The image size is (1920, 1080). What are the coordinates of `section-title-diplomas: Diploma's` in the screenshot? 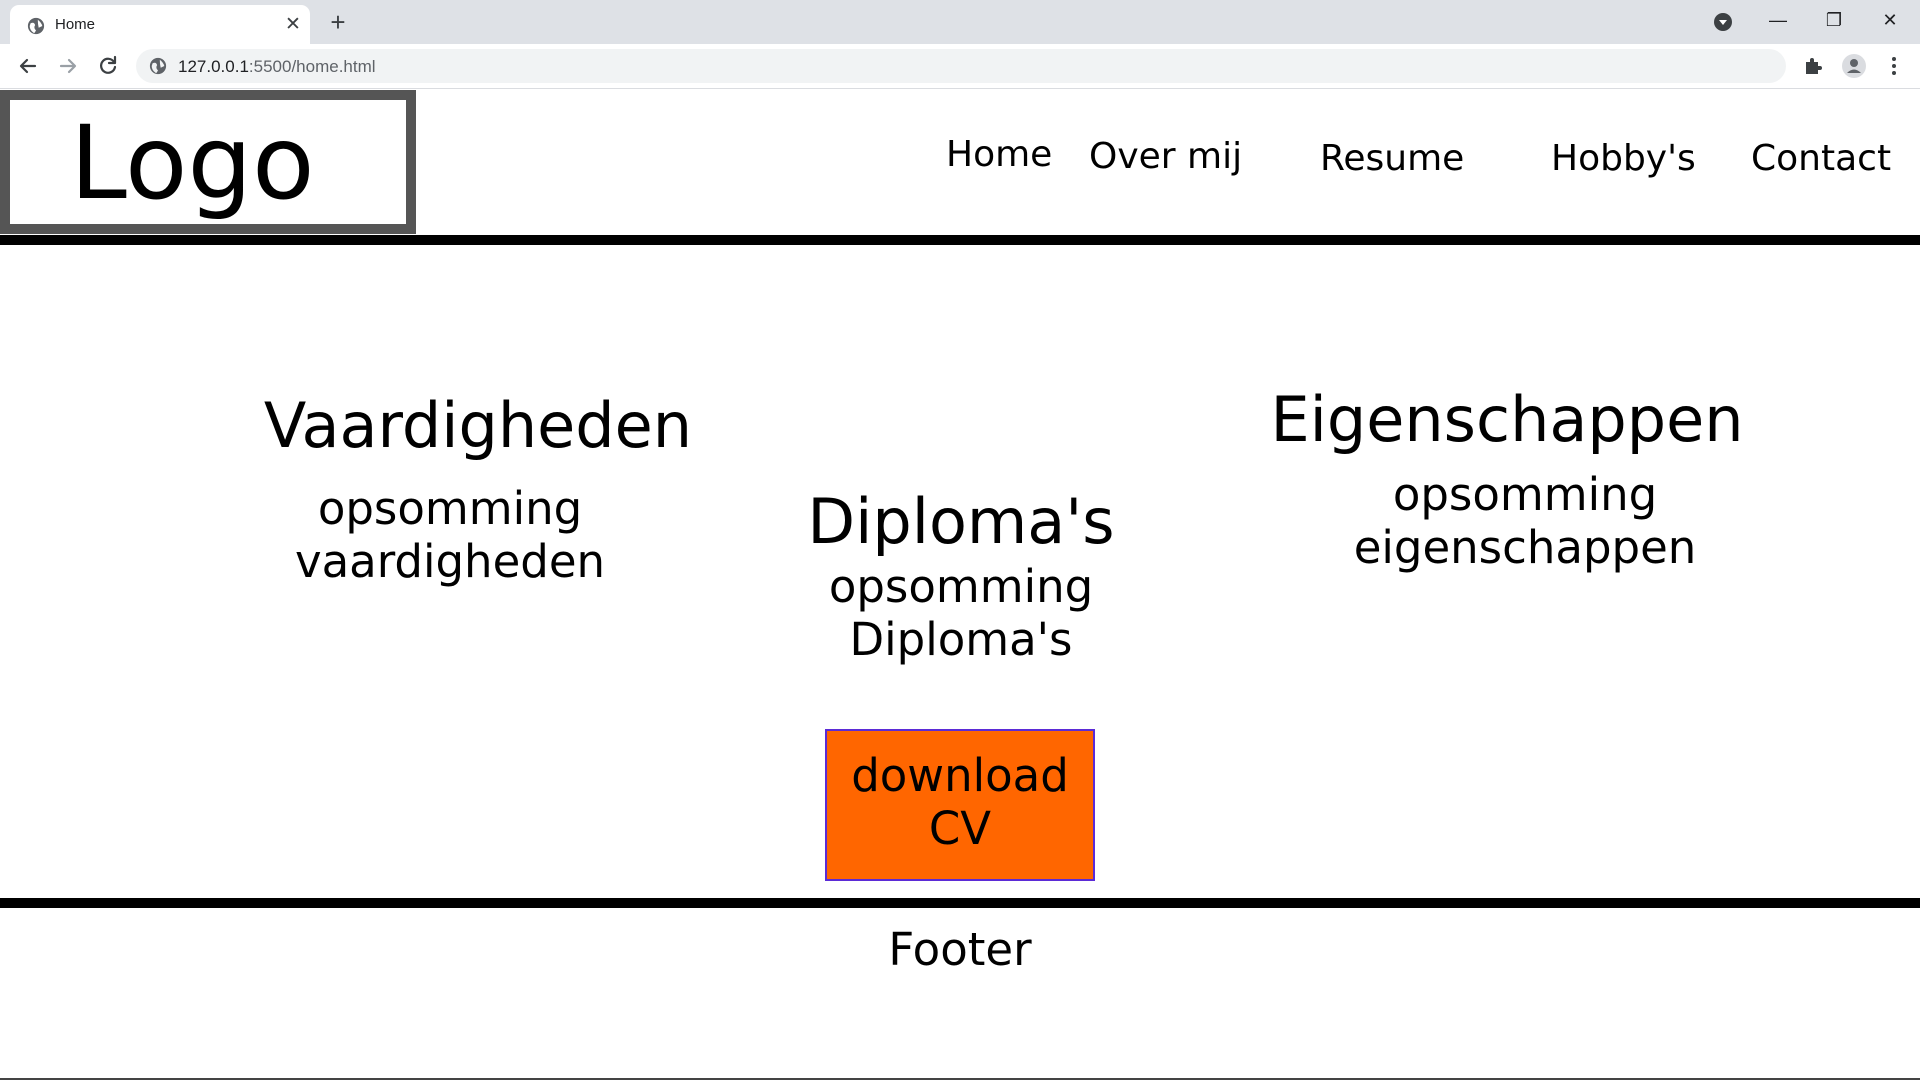 It's located at (961, 521).